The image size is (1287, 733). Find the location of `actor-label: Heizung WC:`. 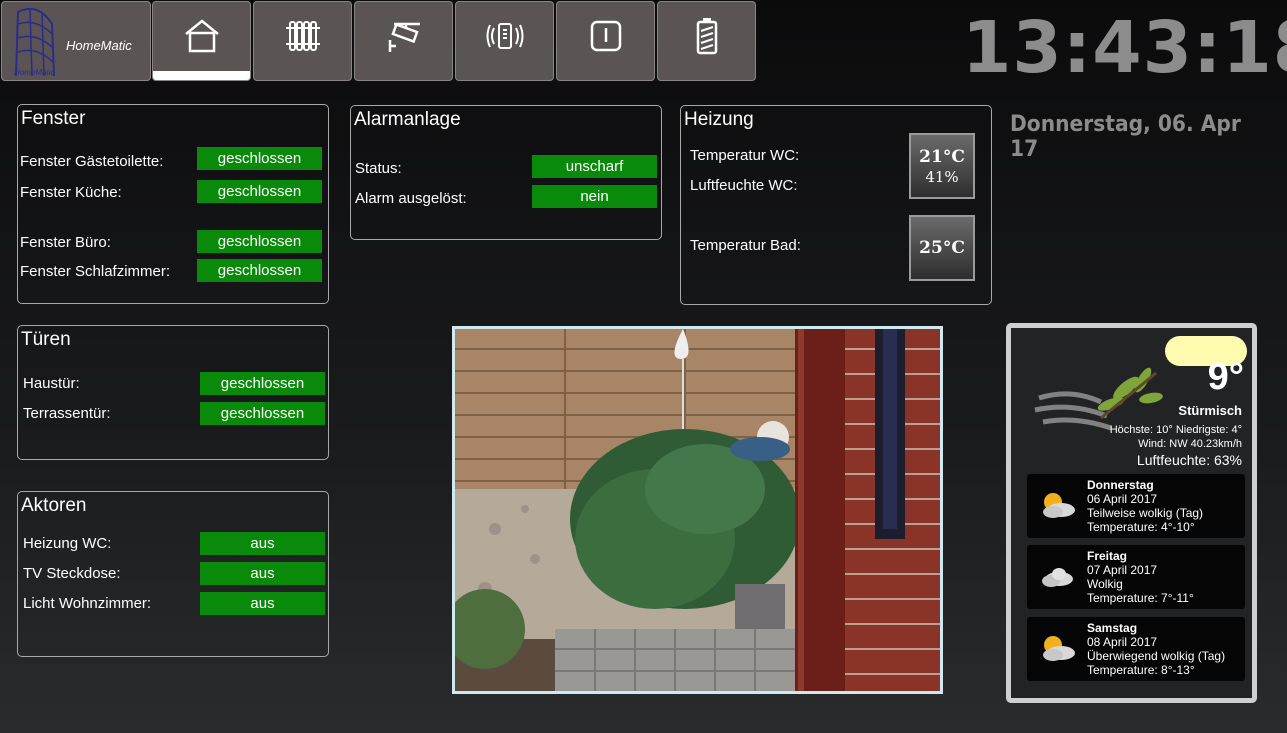

actor-label: Heizung WC: is located at coordinates (67, 543).